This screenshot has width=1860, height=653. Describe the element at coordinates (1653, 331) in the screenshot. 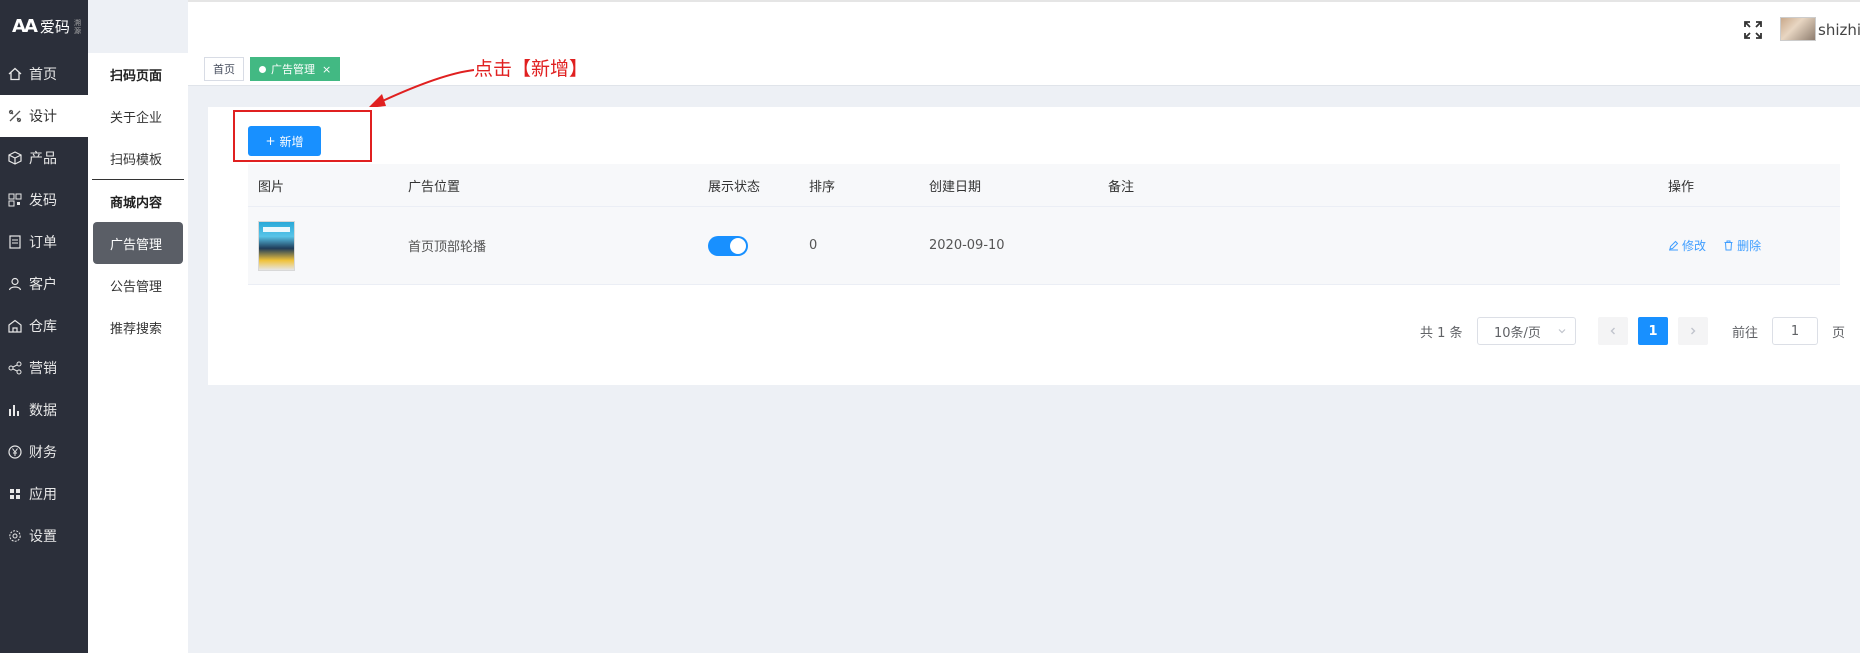

I see `page-number-1: 1` at that location.